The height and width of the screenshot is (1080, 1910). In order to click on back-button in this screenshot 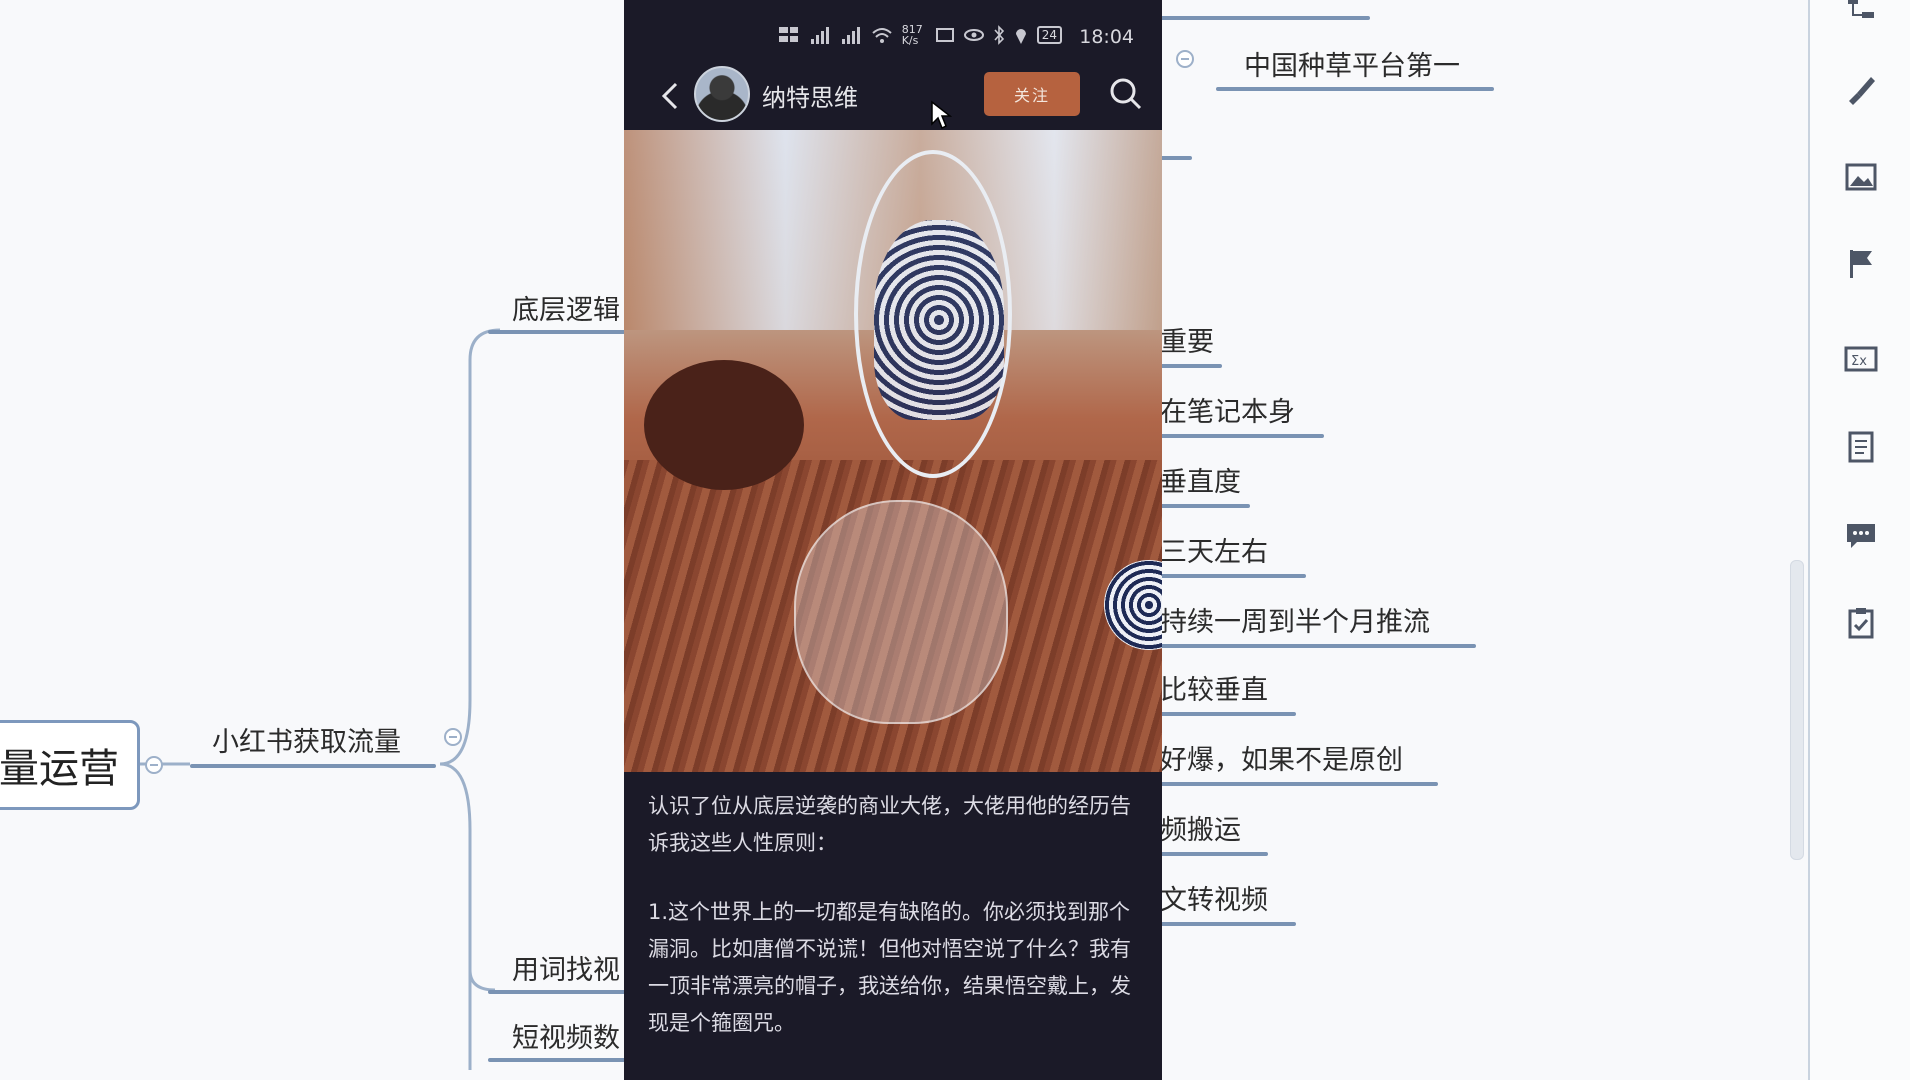, I will do `click(670, 96)`.